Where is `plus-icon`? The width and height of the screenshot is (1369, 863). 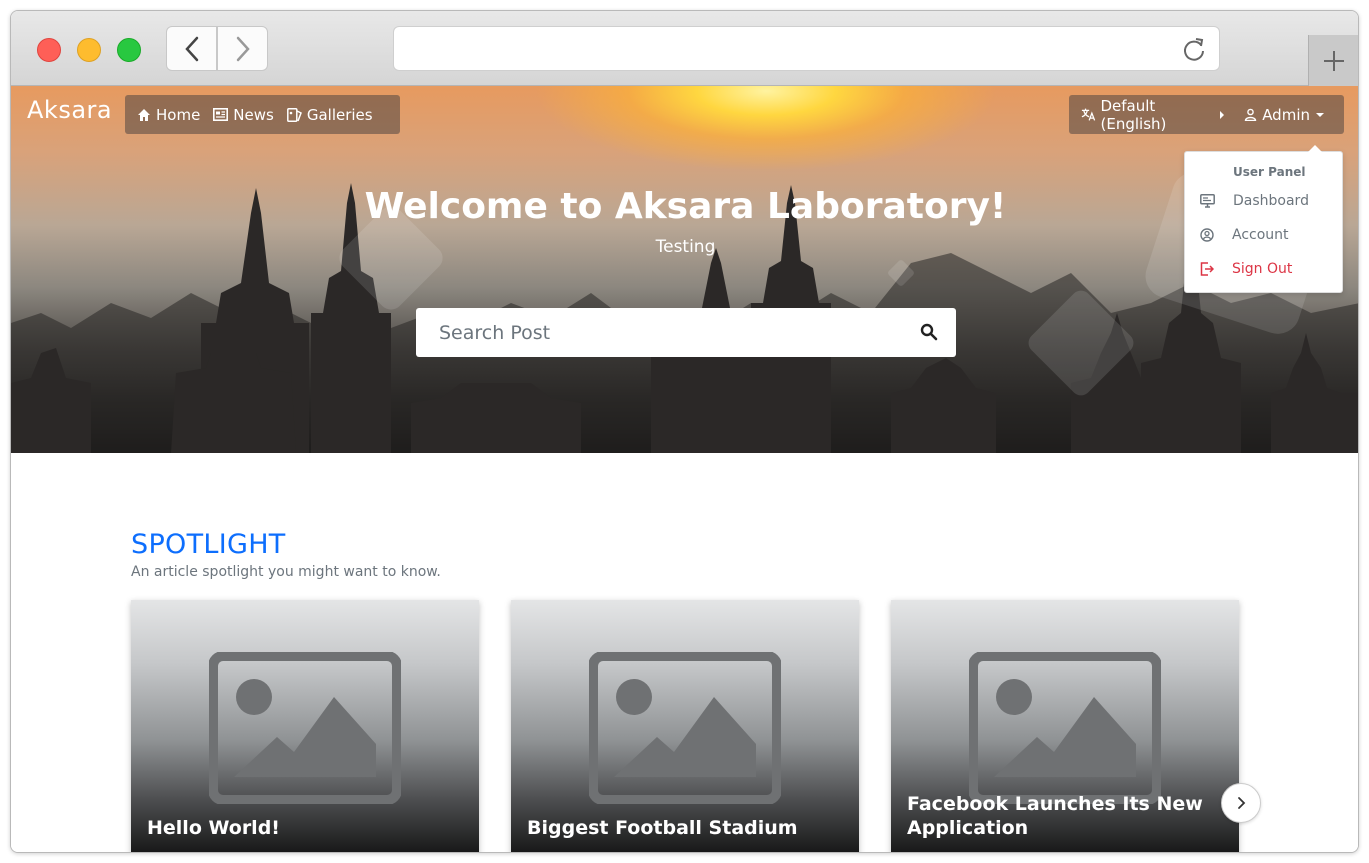
plus-icon is located at coordinates (1333, 60).